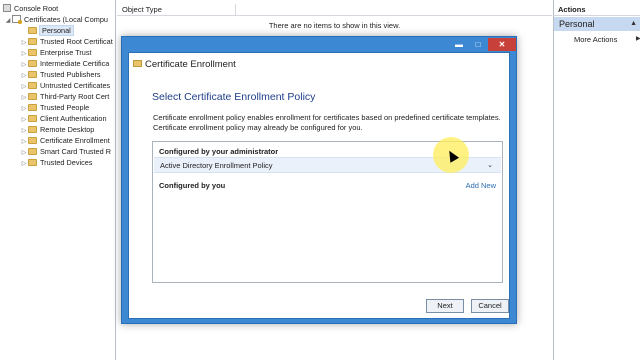 The height and width of the screenshot is (360, 640). I want to click on maximize-button: □, so click(478, 44).